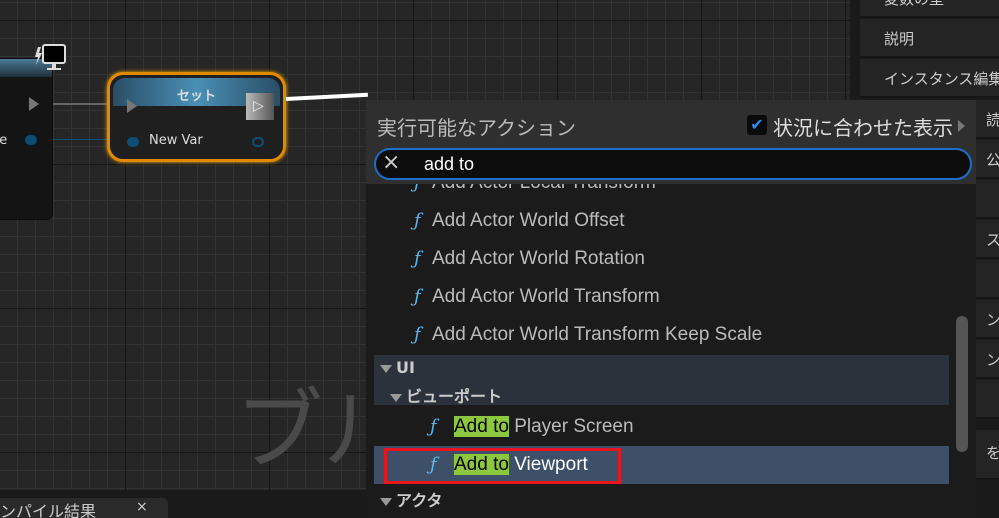  Describe the element at coordinates (419, 500) in the screenshot. I see `category-label: アクタ` at that location.